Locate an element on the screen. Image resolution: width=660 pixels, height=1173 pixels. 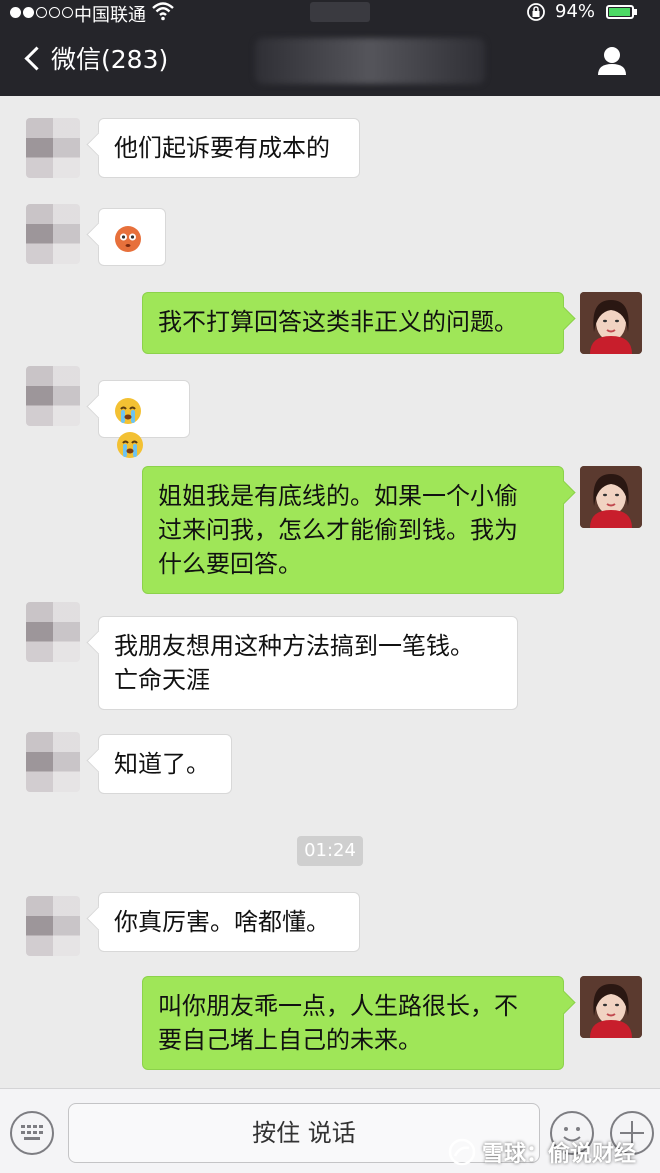
back-label: 微信(283) is located at coordinates (110, 59).